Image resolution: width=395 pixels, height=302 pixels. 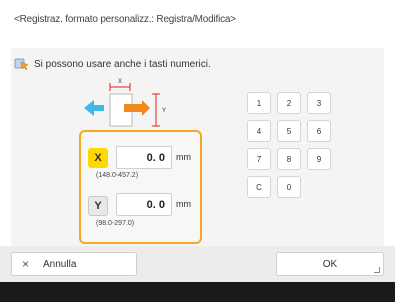 What do you see at coordinates (125, 103) in the screenshot?
I see `paper-size-diagram: X Y` at bounding box center [125, 103].